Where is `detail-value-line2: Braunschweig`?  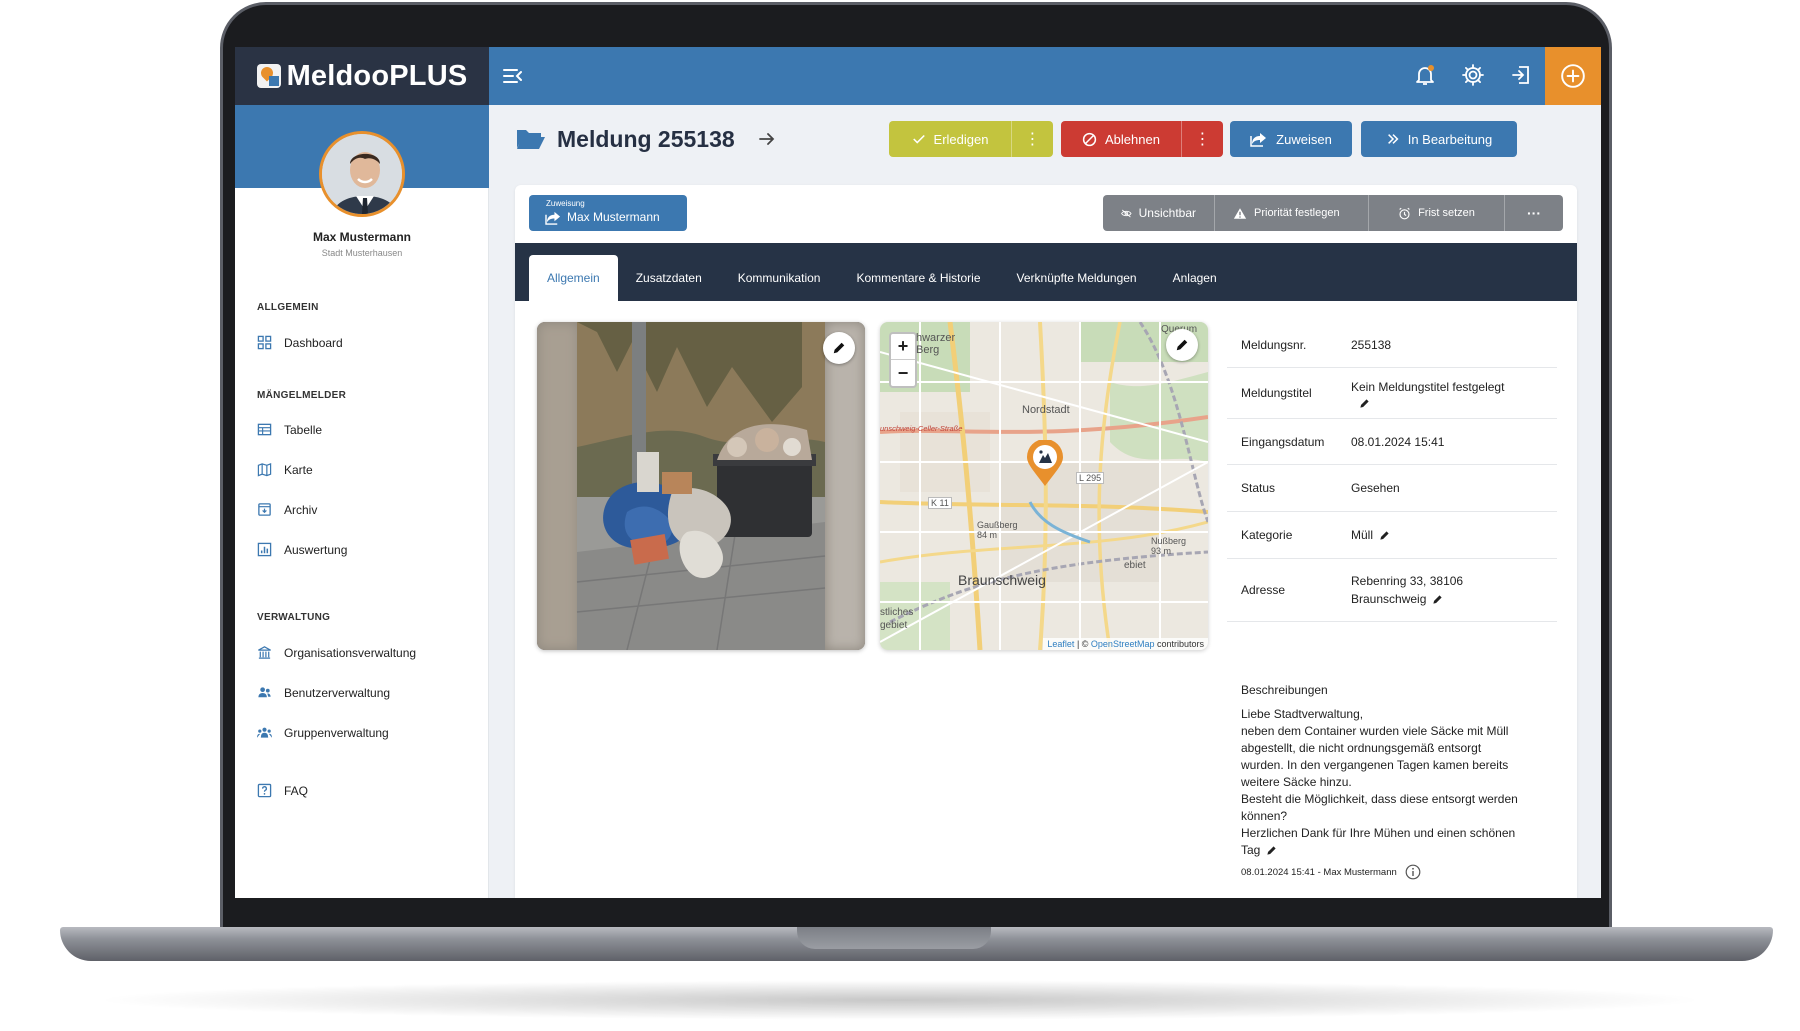
detail-value-line2: Braunschweig is located at coordinates (1389, 599).